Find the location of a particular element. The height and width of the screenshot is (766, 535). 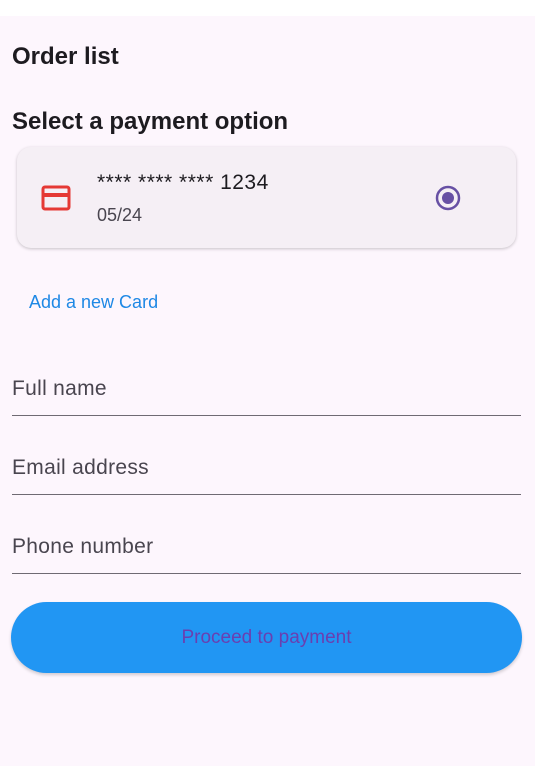

card-expiry: 05/24 is located at coordinates (120, 215).